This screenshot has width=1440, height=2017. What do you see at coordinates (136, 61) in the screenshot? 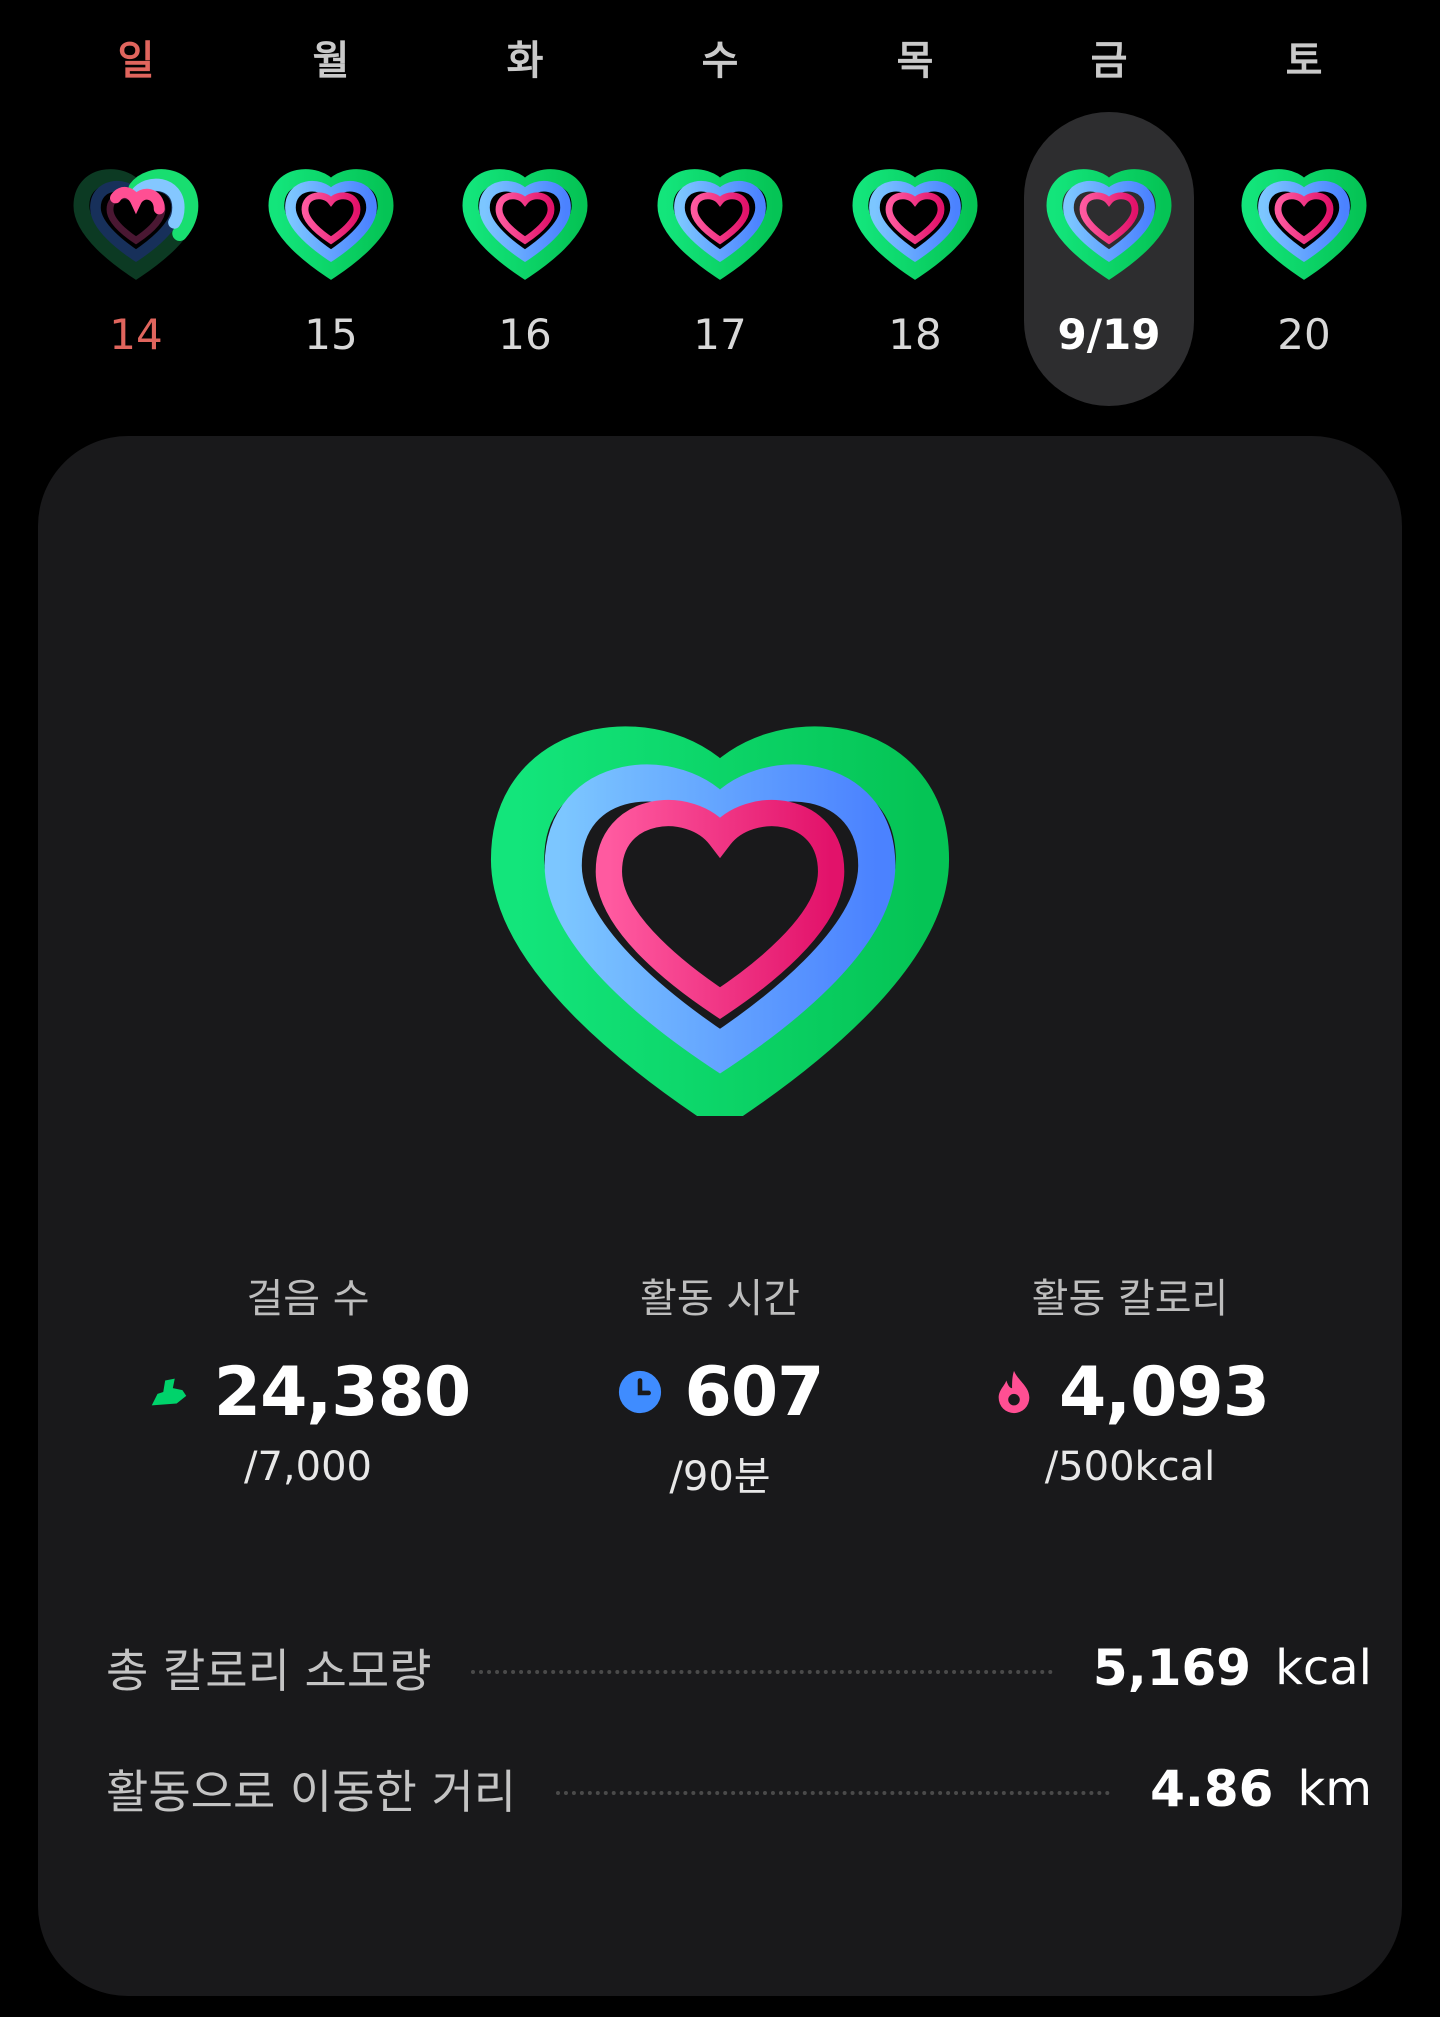
I see `day-of-week-label: 일` at bounding box center [136, 61].